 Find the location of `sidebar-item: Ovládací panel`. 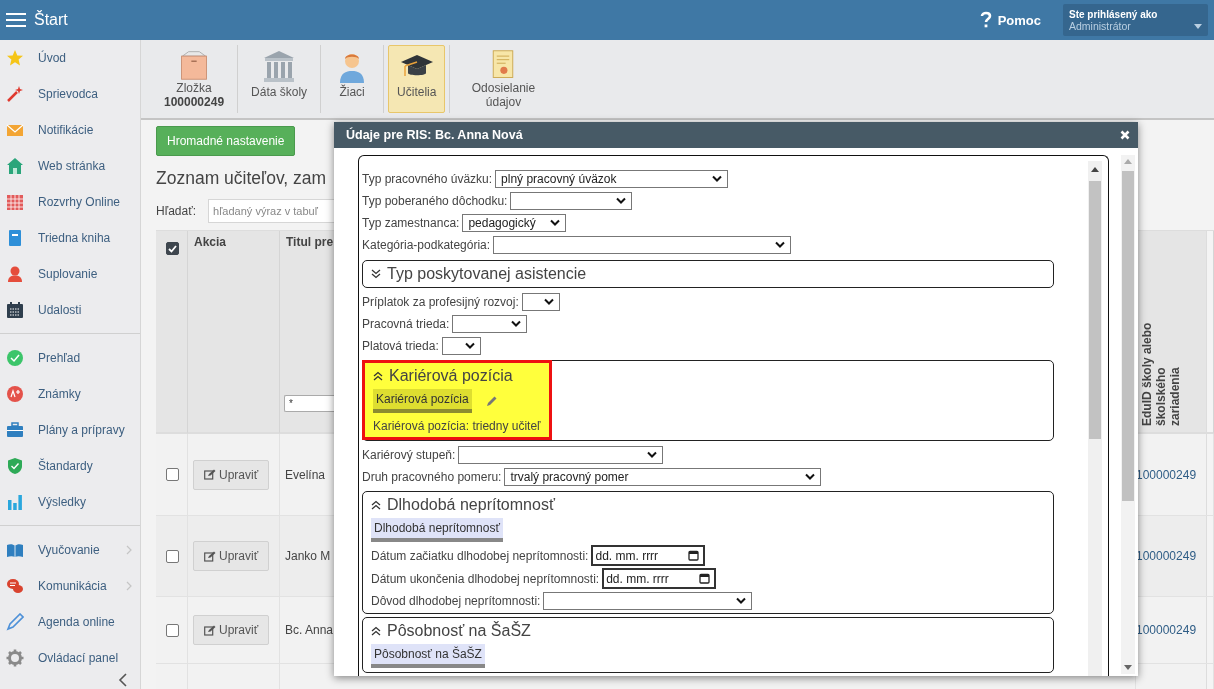

sidebar-item: Ovládací panel is located at coordinates (70, 658).